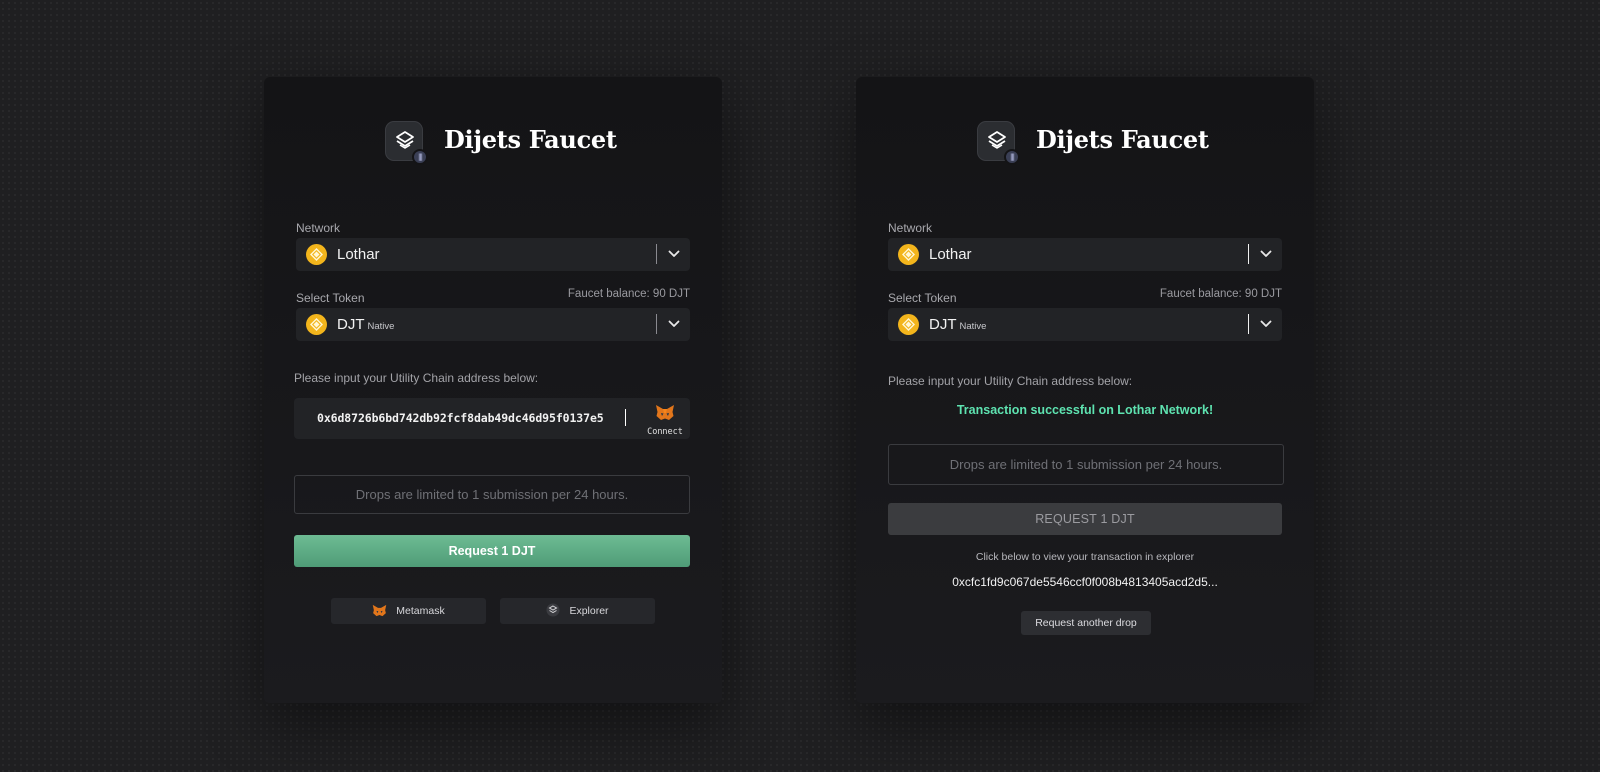 This screenshot has height=772, width=1600. Describe the element at coordinates (1085, 519) in the screenshot. I see `request-drop-button: REQUEST 1 DJT` at that location.